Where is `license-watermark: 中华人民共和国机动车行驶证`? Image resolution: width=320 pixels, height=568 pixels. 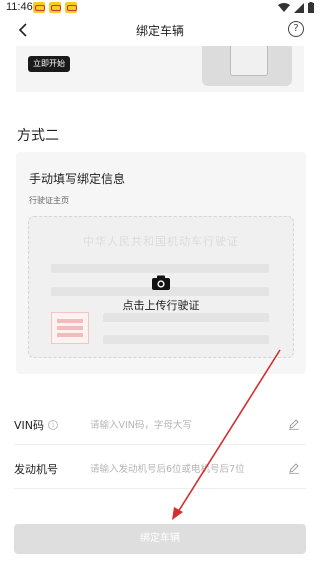
license-watermark: 中华人民共和国机动车行驶证 is located at coordinates (161, 241).